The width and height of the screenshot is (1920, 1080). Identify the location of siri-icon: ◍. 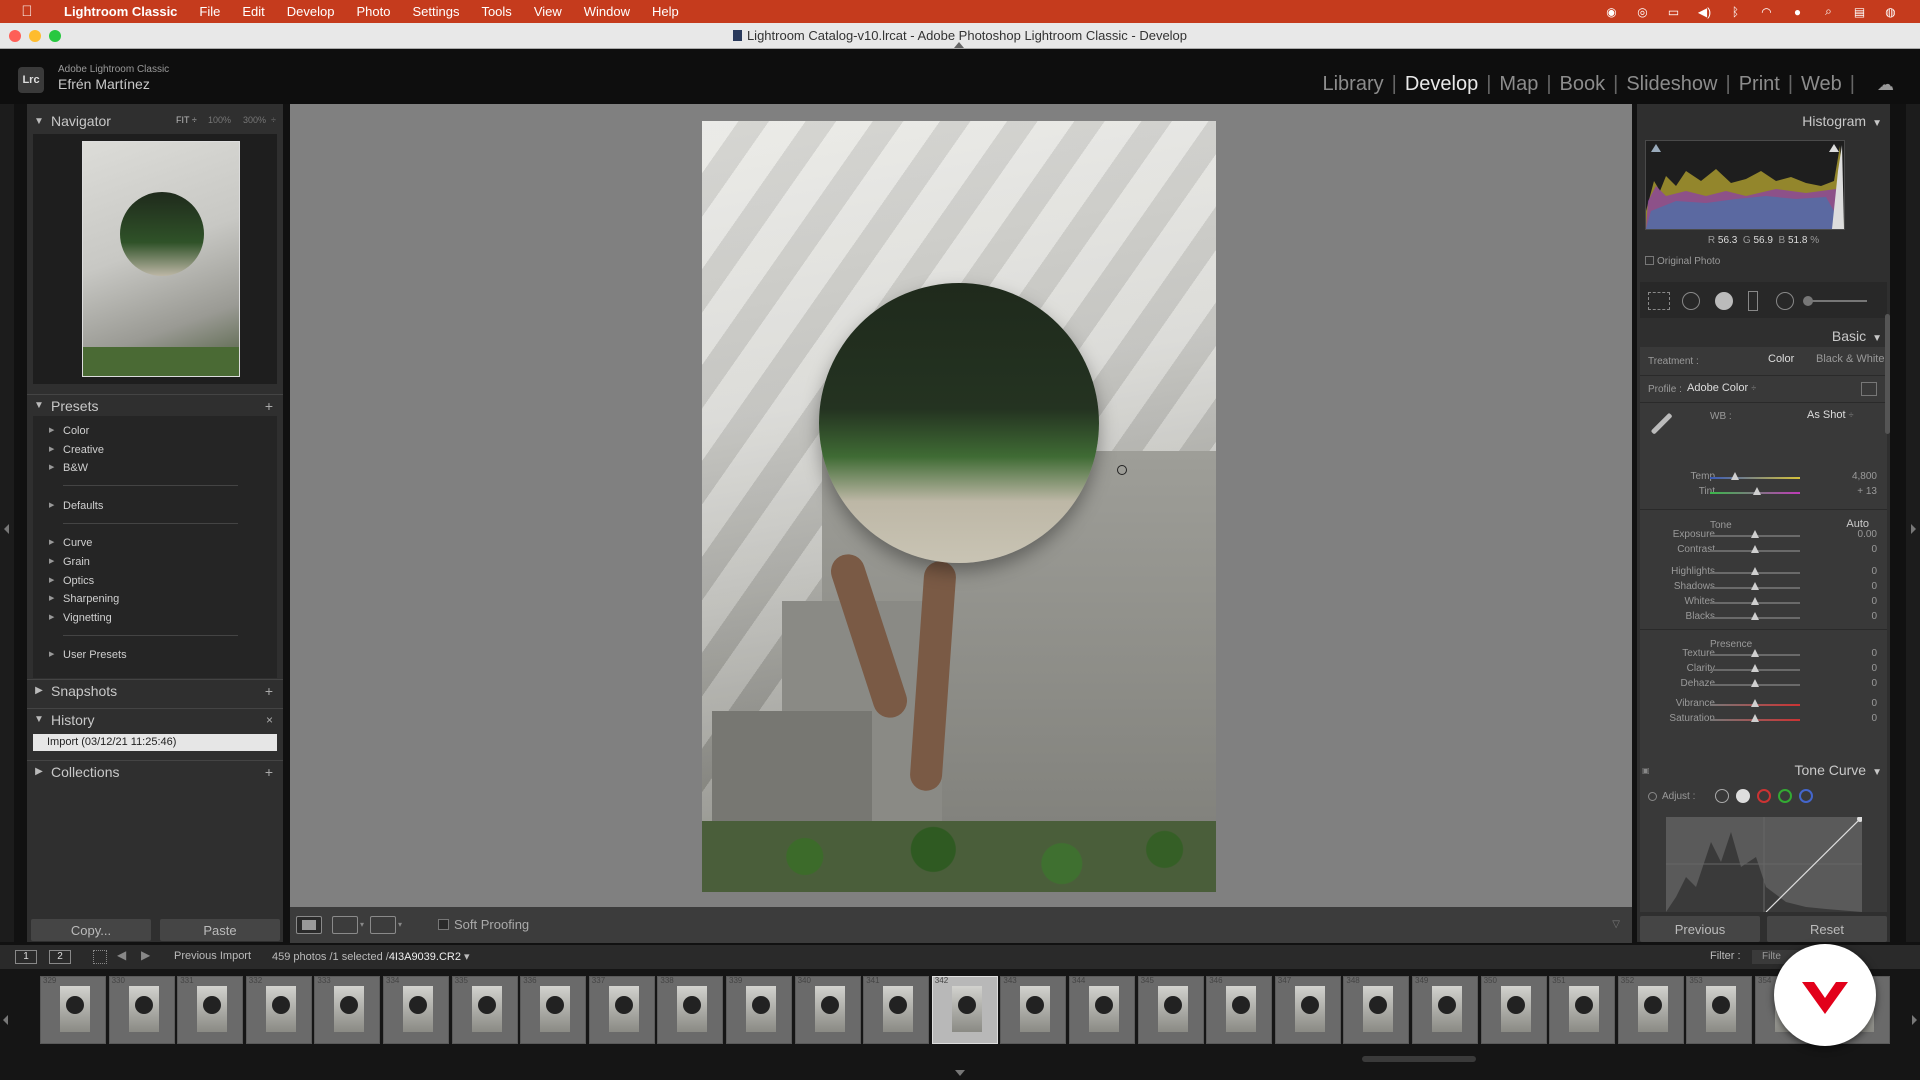
(1890, 12).